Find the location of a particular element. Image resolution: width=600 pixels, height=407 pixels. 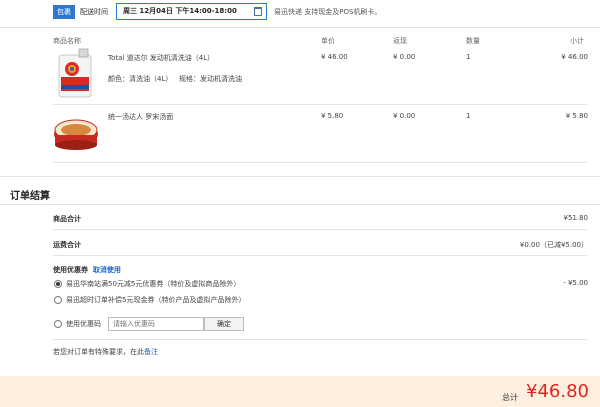

cancel-coupon-link: 取消使用 is located at coordinates (107, 270).